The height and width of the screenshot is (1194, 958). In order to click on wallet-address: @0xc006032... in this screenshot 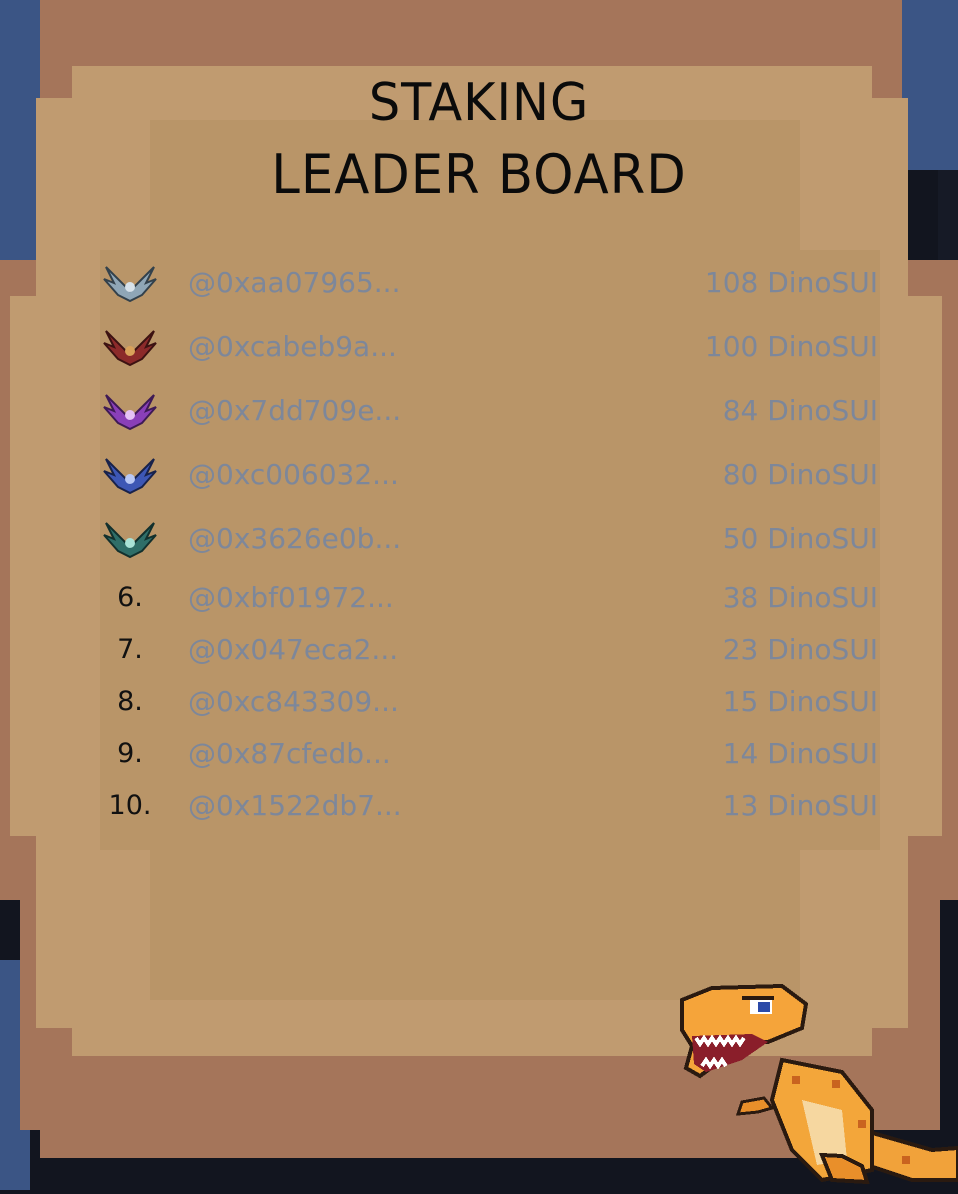, I will do `click(293, 474)`.